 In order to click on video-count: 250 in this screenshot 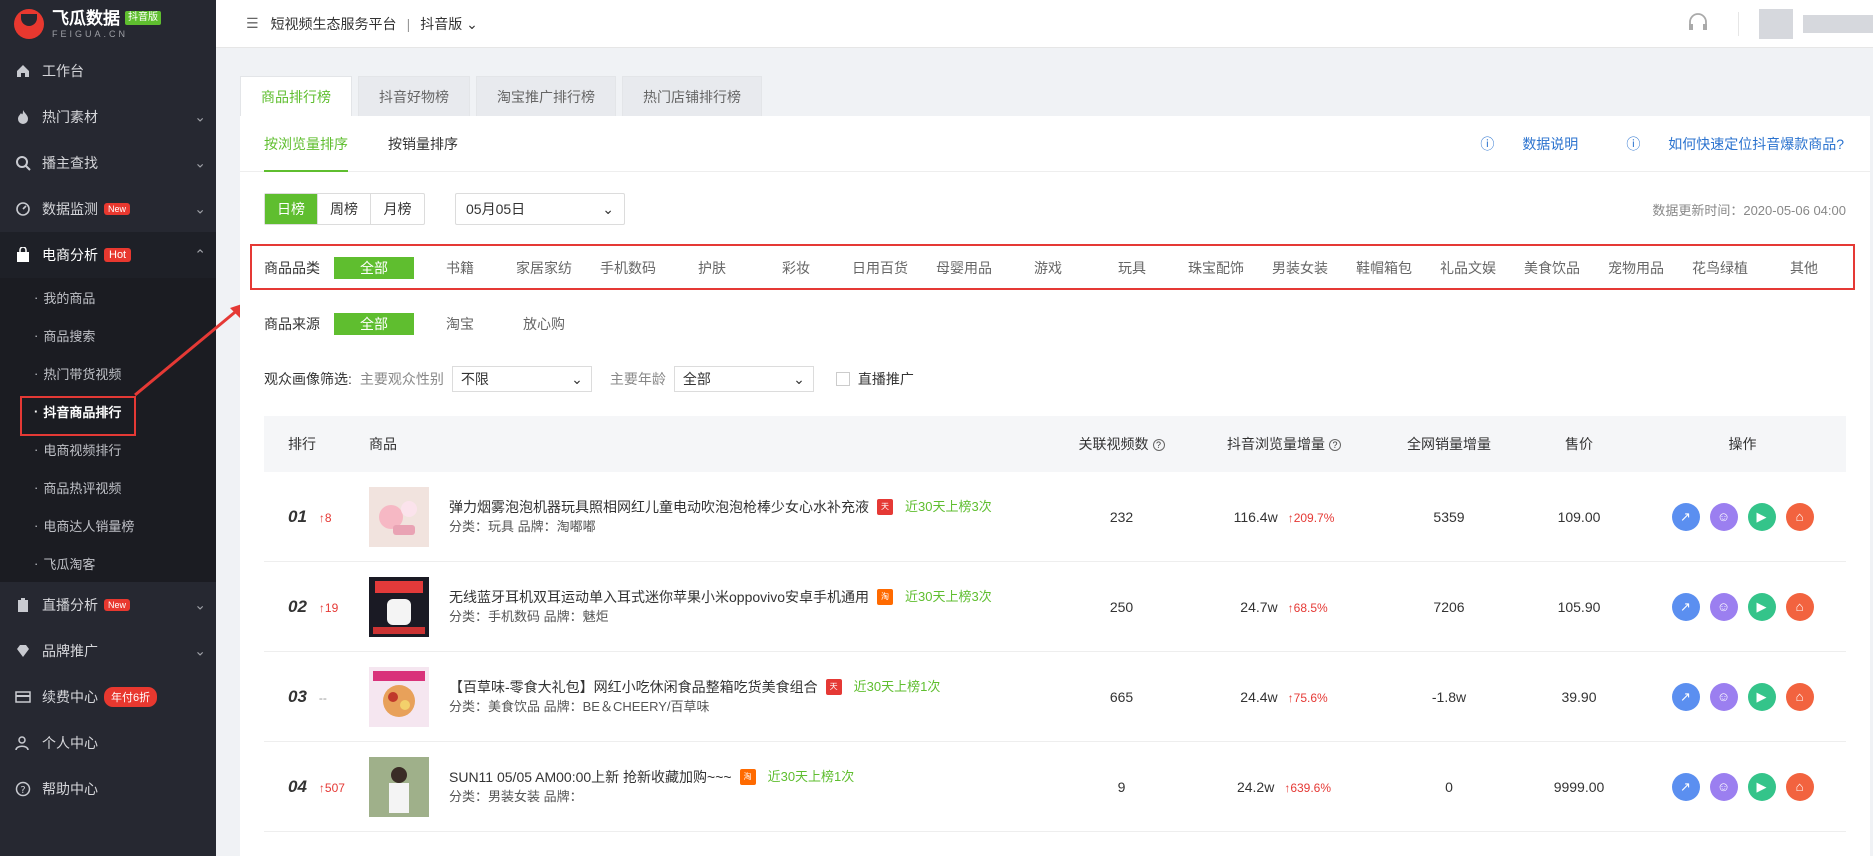, I will do `click(1121, 606)`.